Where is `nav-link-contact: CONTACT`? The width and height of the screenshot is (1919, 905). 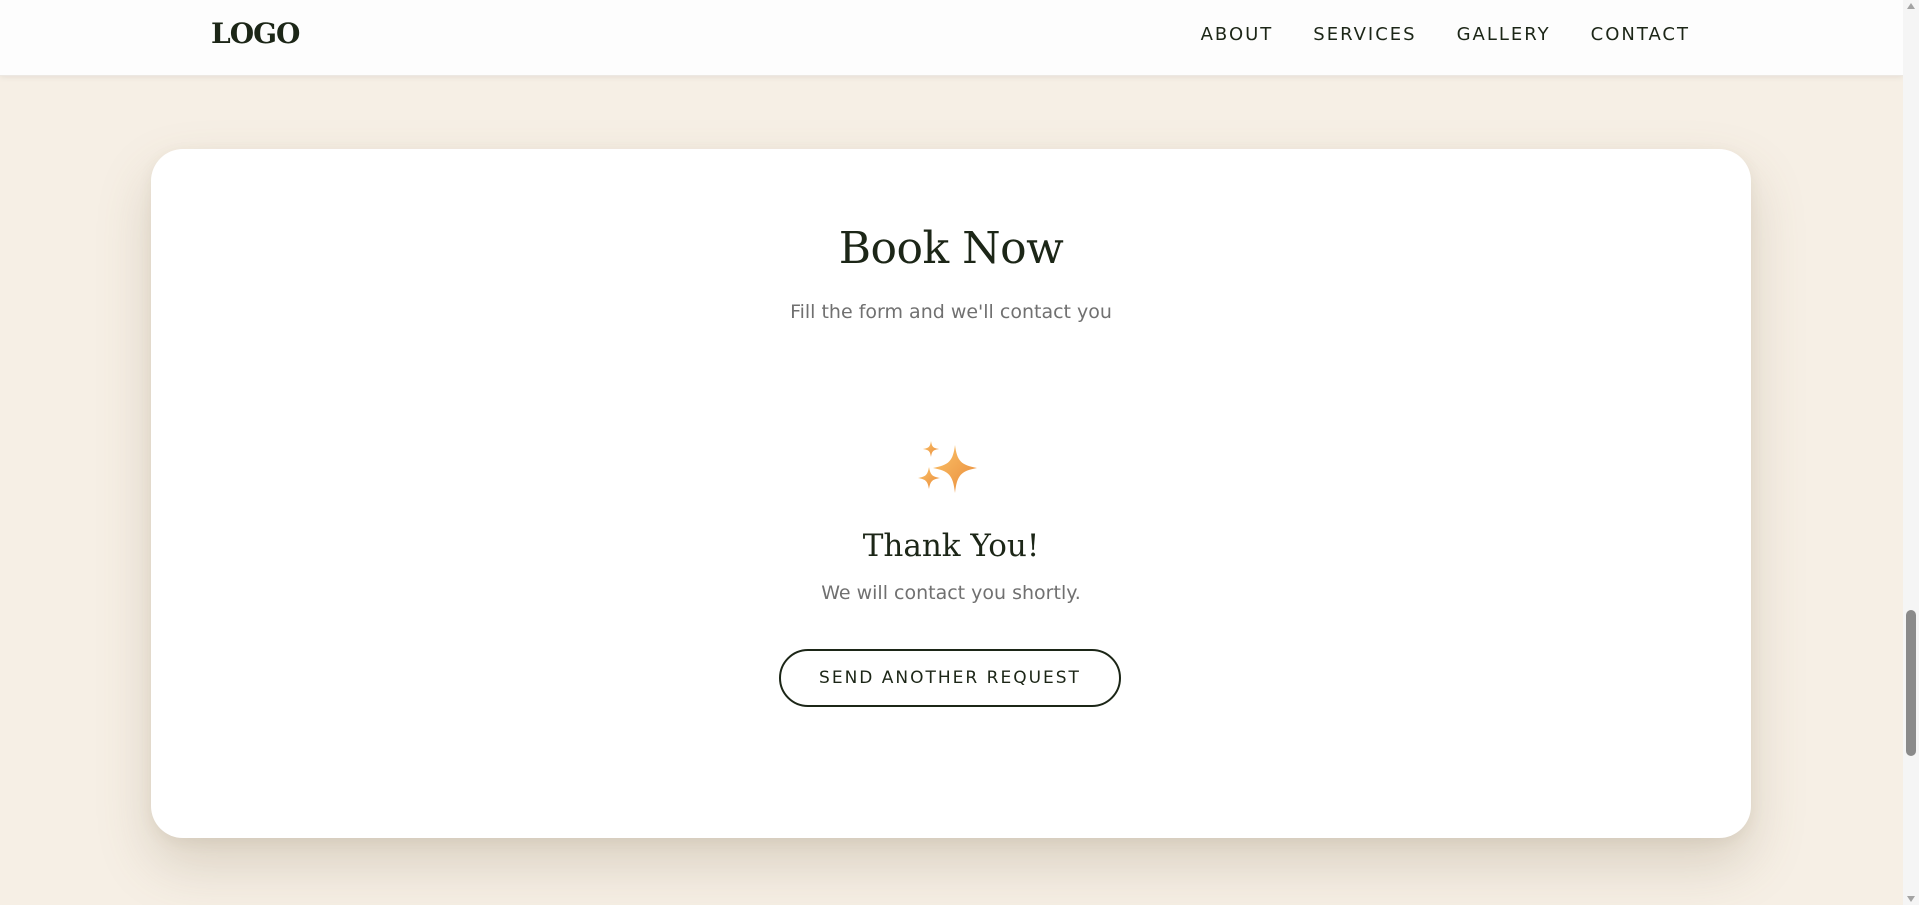
nav-link-contact: CONTACT is located at coordinates (1640, 34).